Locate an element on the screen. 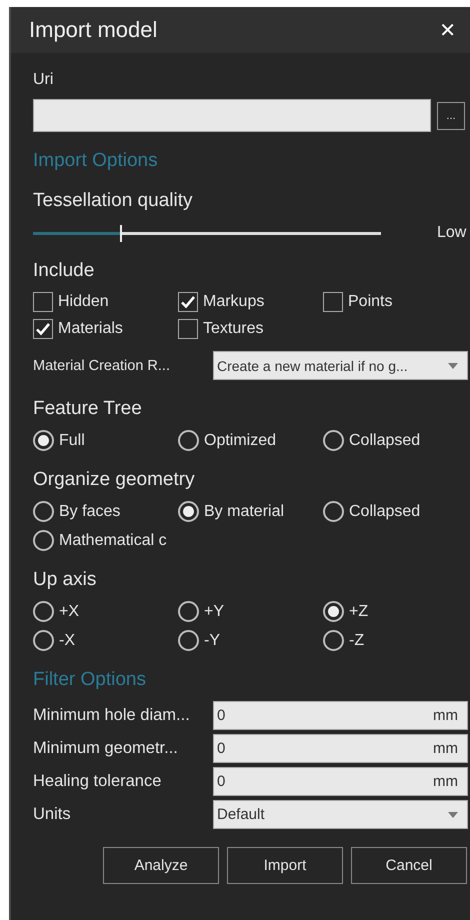  dialog-button: Cancel is located at coordinates (409, 865).